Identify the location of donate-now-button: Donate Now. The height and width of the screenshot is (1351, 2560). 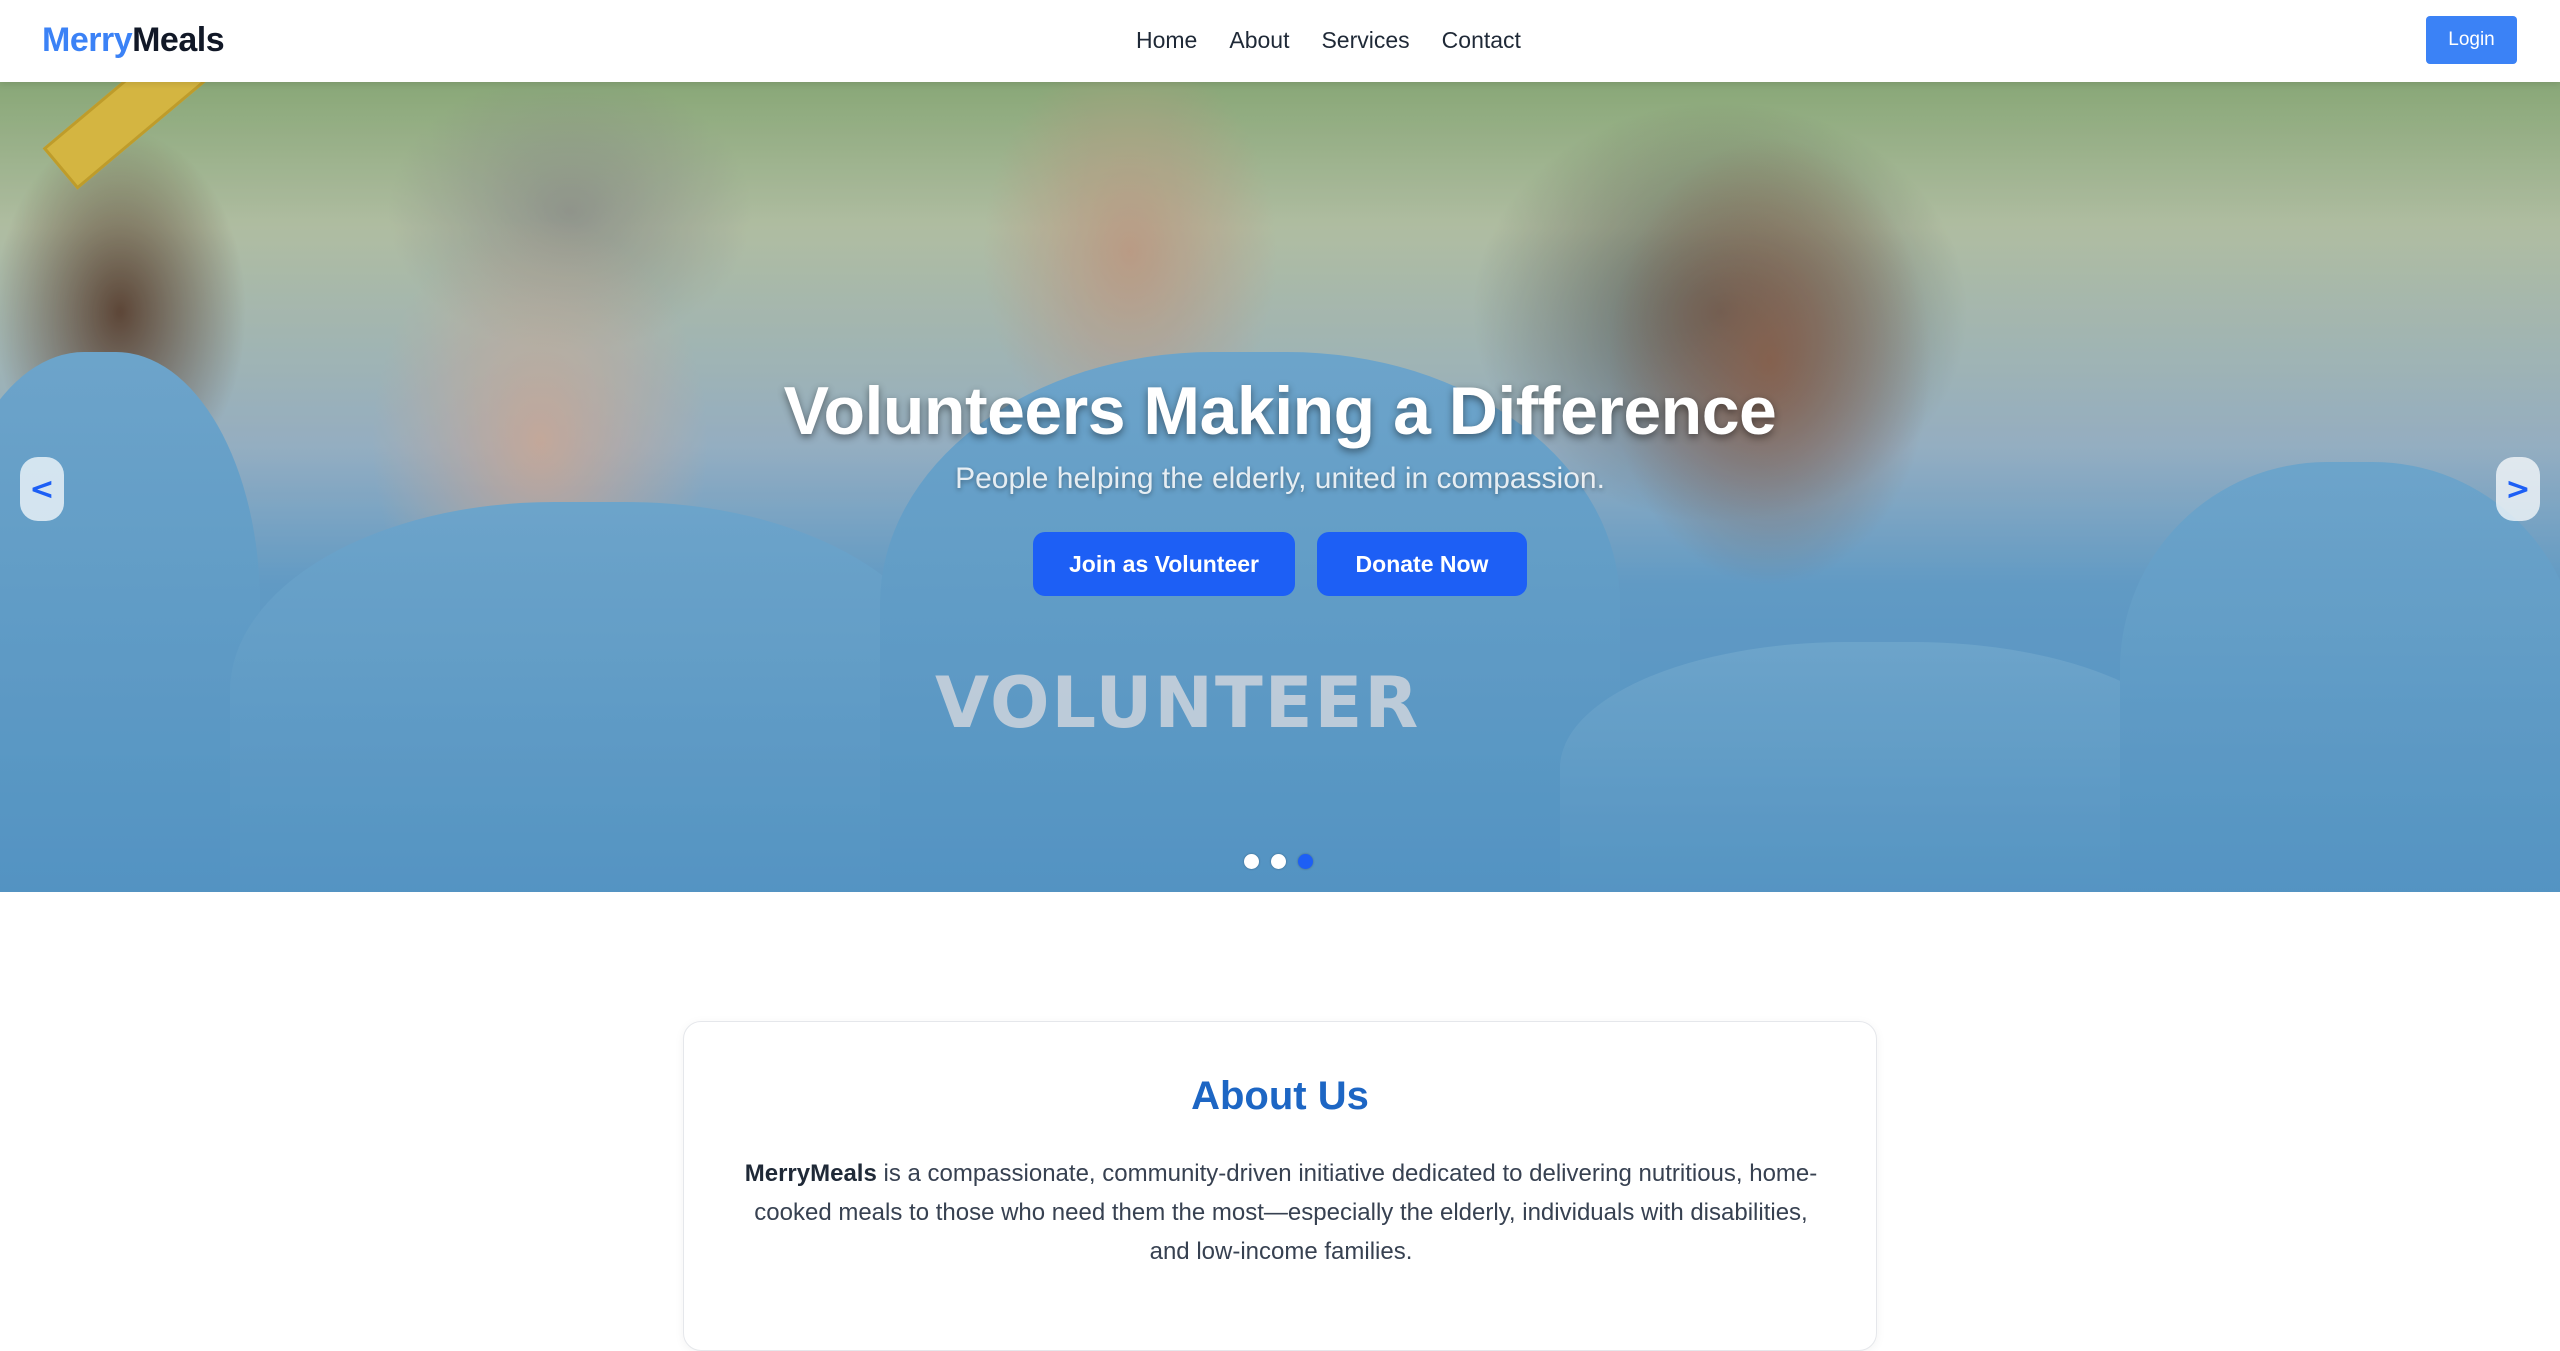
(1422, 564).